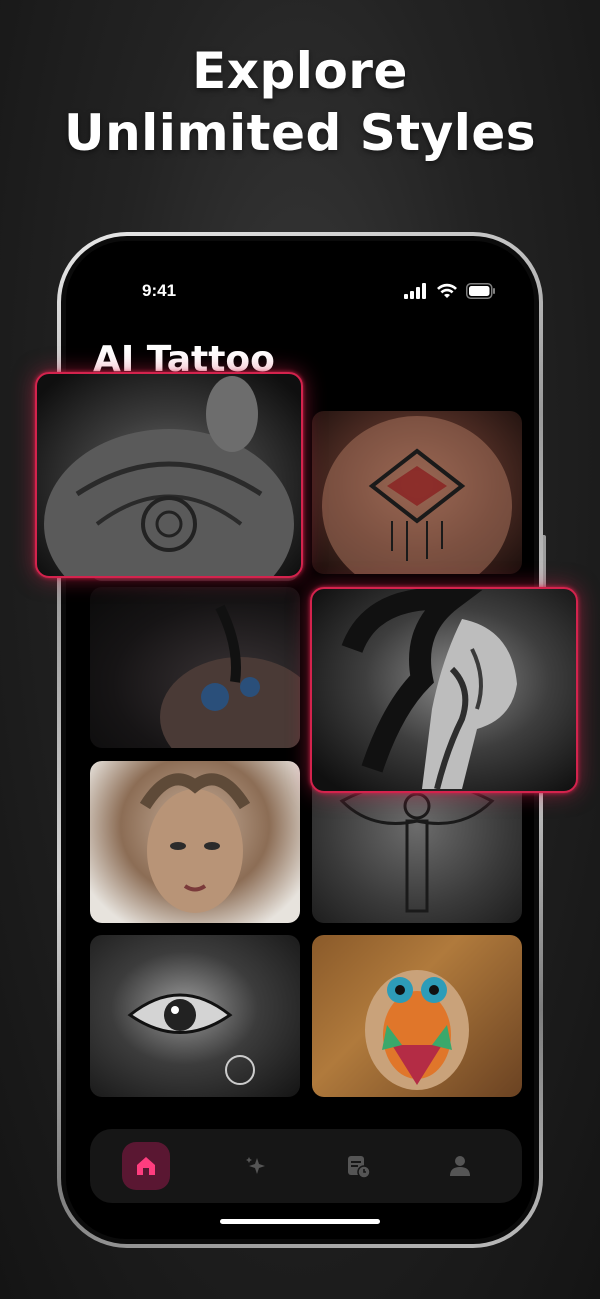  I want to click on tab-profile, so click(460, 1166).